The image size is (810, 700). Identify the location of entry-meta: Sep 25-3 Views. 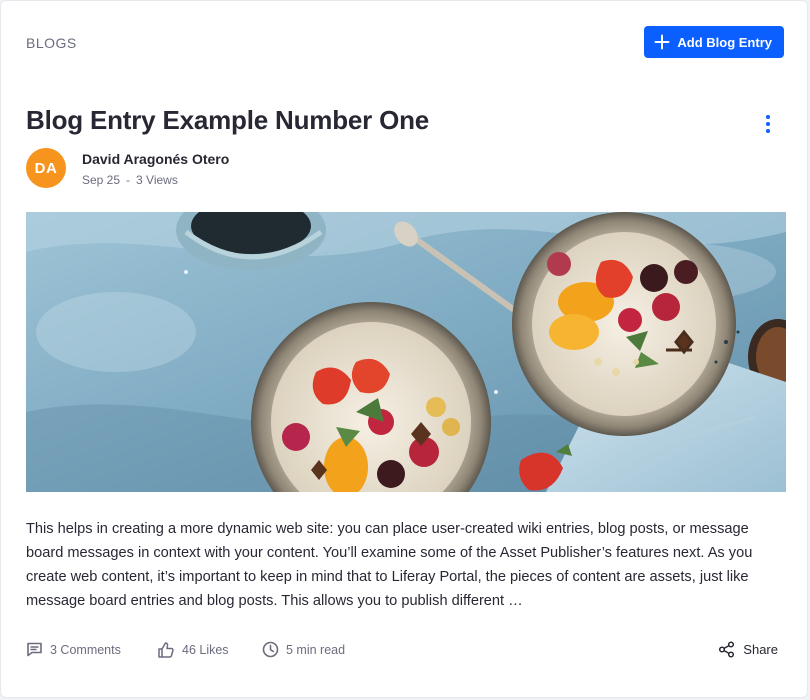
(130, 180).